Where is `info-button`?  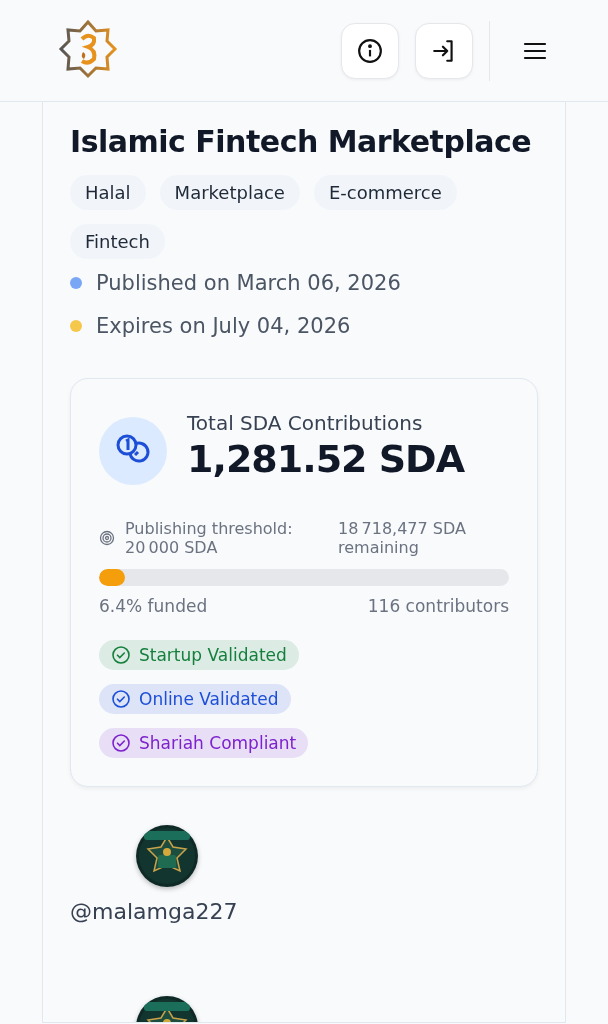 info-button is located at coordinates (370, 50).